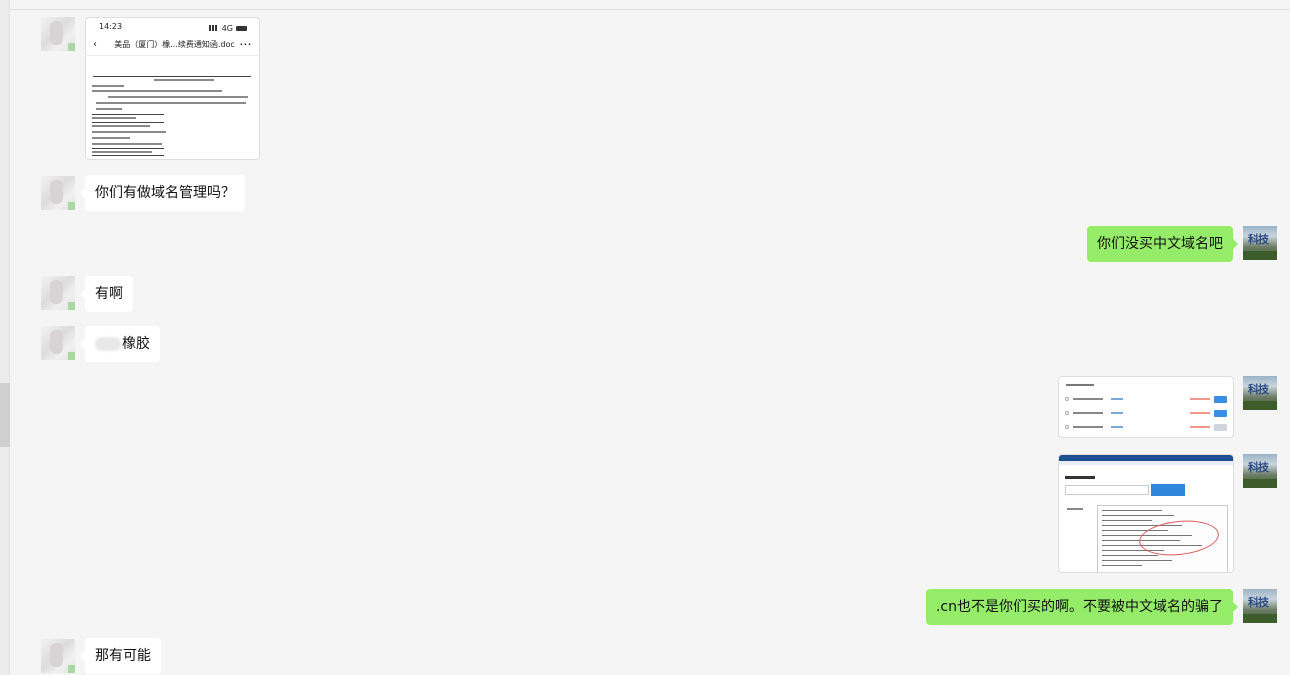  Describe the element at coordinates (1162, 244) in the screenshot. I see `message-bubble-sent: 你们没买中文域名吧` at that location.